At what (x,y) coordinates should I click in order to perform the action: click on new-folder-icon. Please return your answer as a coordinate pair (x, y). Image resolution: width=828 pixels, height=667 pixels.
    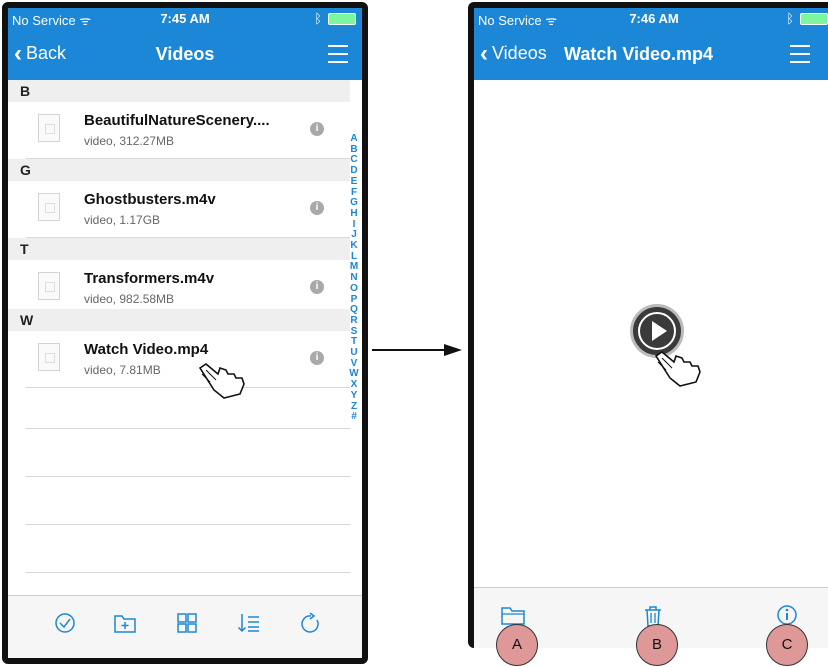
    Looking at the image, I should click on (125, 625).